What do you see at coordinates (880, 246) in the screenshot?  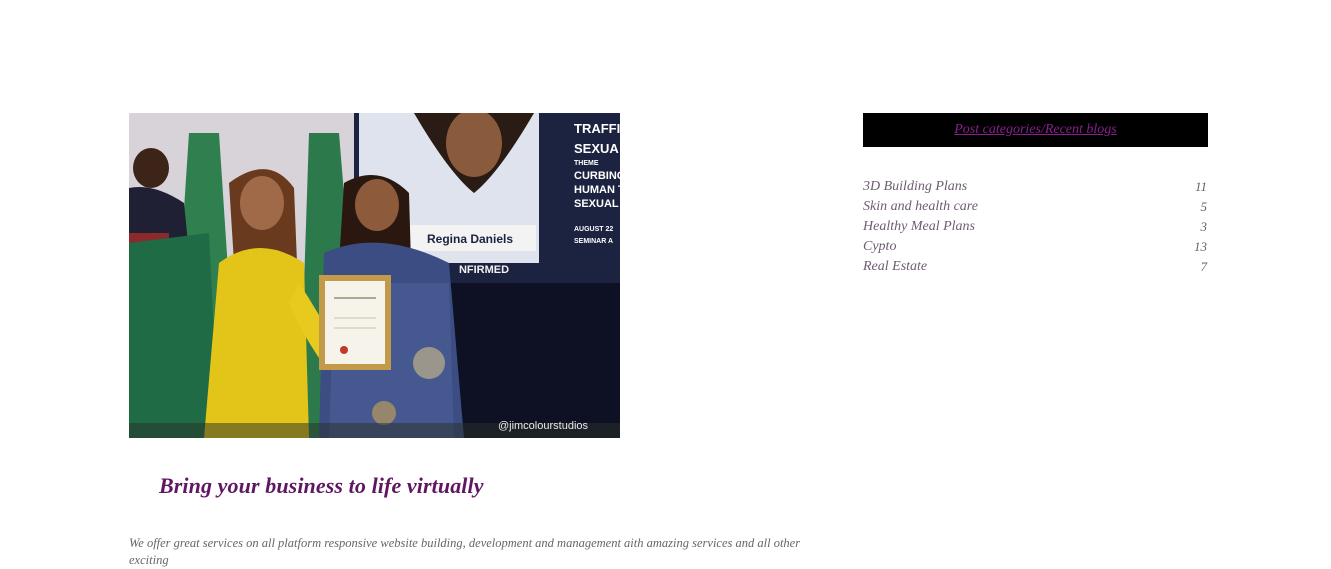 I see `category-label: Cypto` at bounding box center [880, 246].